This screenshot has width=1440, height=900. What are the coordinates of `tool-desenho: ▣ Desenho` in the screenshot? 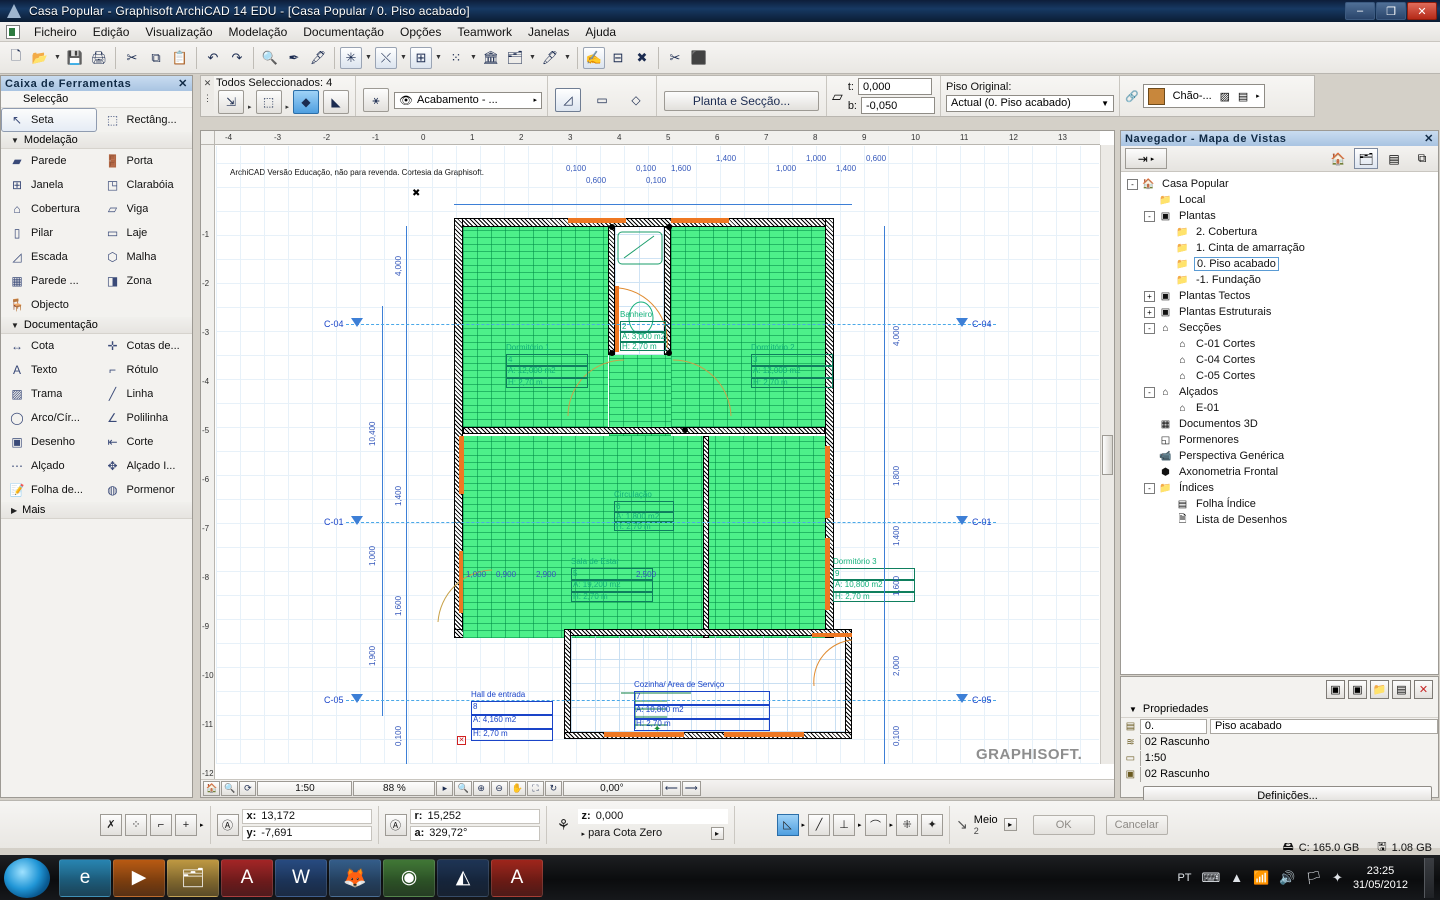 It's located at (49, 442).